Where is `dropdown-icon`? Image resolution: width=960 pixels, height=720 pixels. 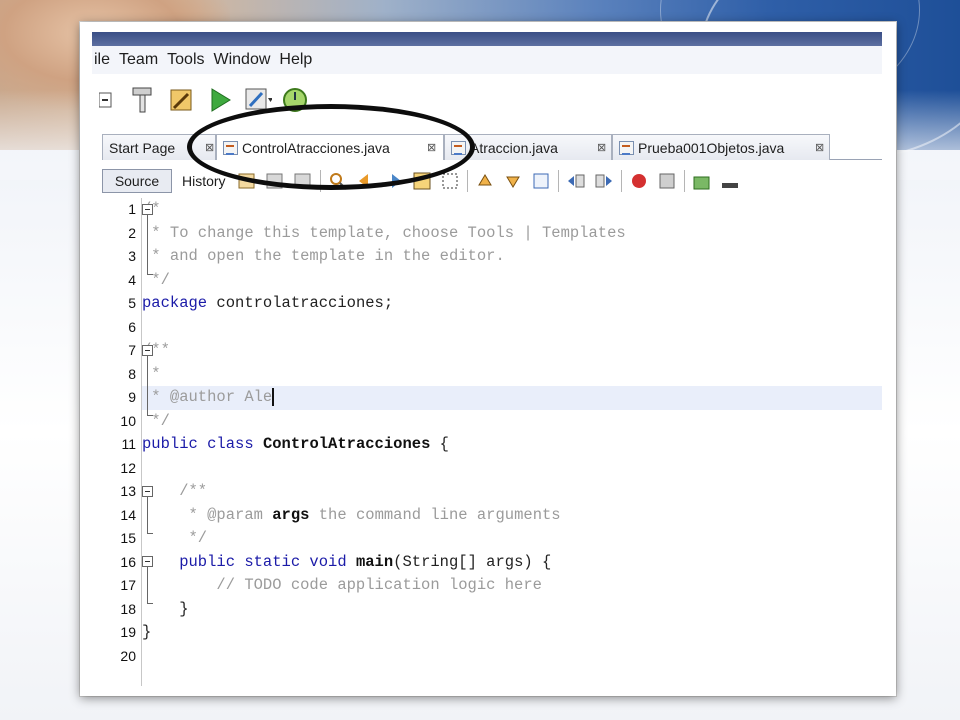 dropdown-icon is located at coordinates (106, 100).